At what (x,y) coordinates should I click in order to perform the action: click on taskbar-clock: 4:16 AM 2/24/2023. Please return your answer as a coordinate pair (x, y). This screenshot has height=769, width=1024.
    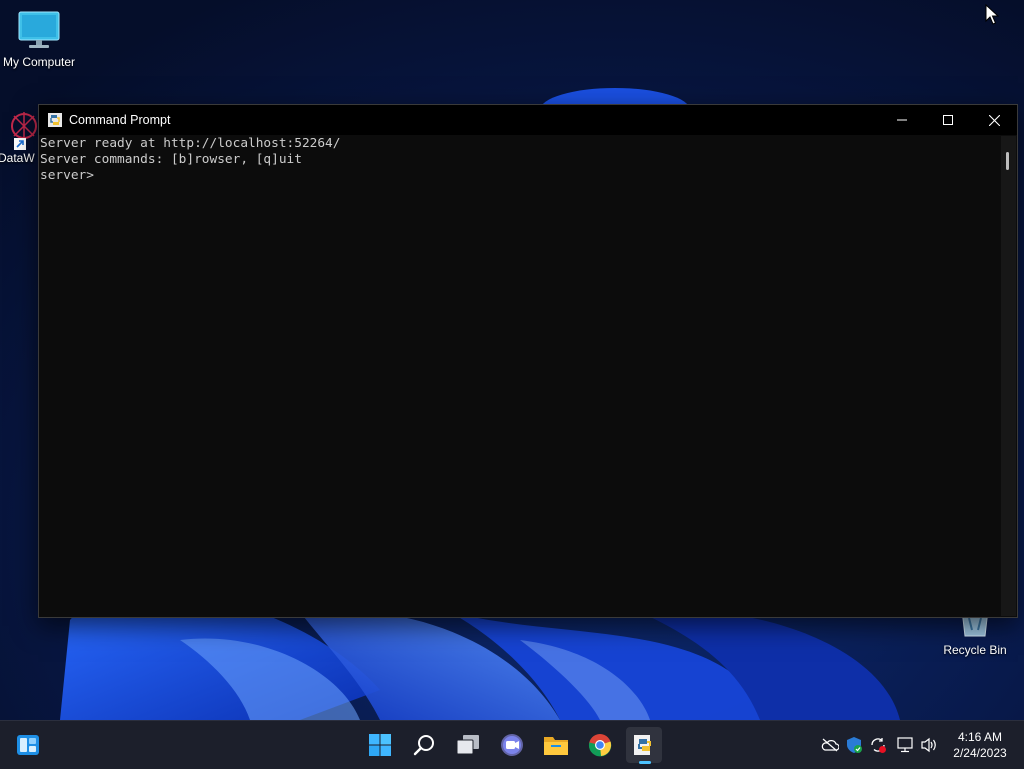
    Looking at the image, I should click on (980, 745).